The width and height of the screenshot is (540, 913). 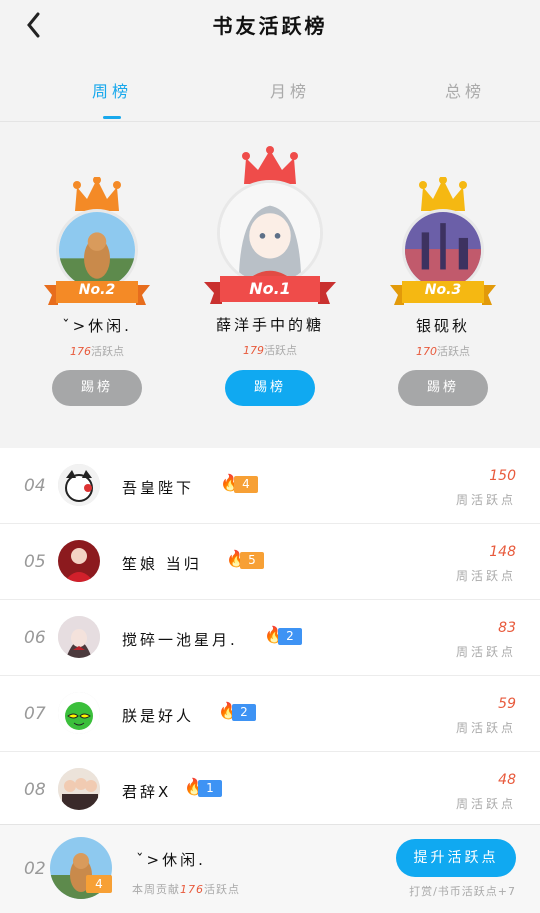 I want to click on score: 150, so click(x=502, y=476).